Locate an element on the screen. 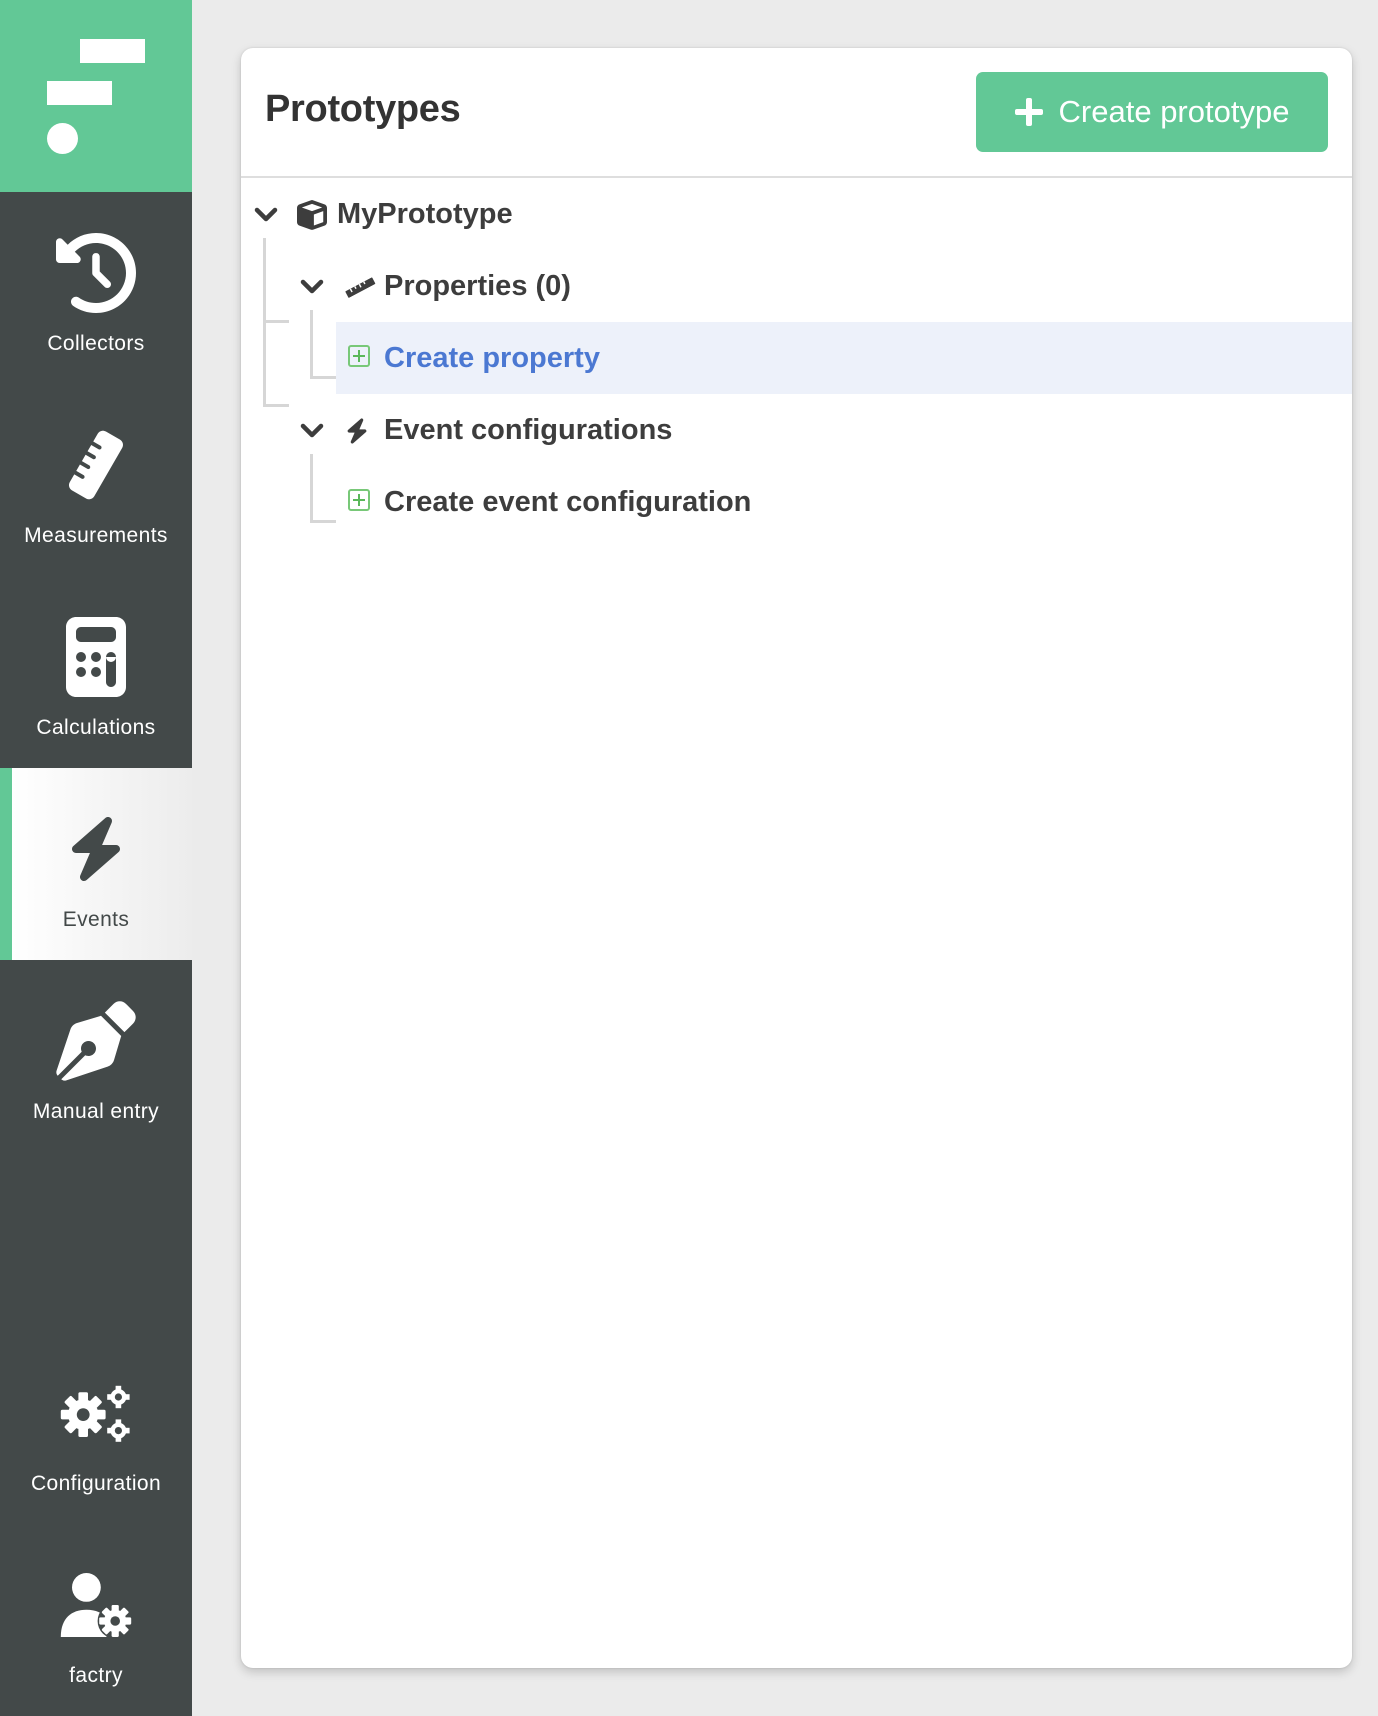 The width and height of the screenshot is (1378, 1716). tree-connector is located at coordinates (323, 377).